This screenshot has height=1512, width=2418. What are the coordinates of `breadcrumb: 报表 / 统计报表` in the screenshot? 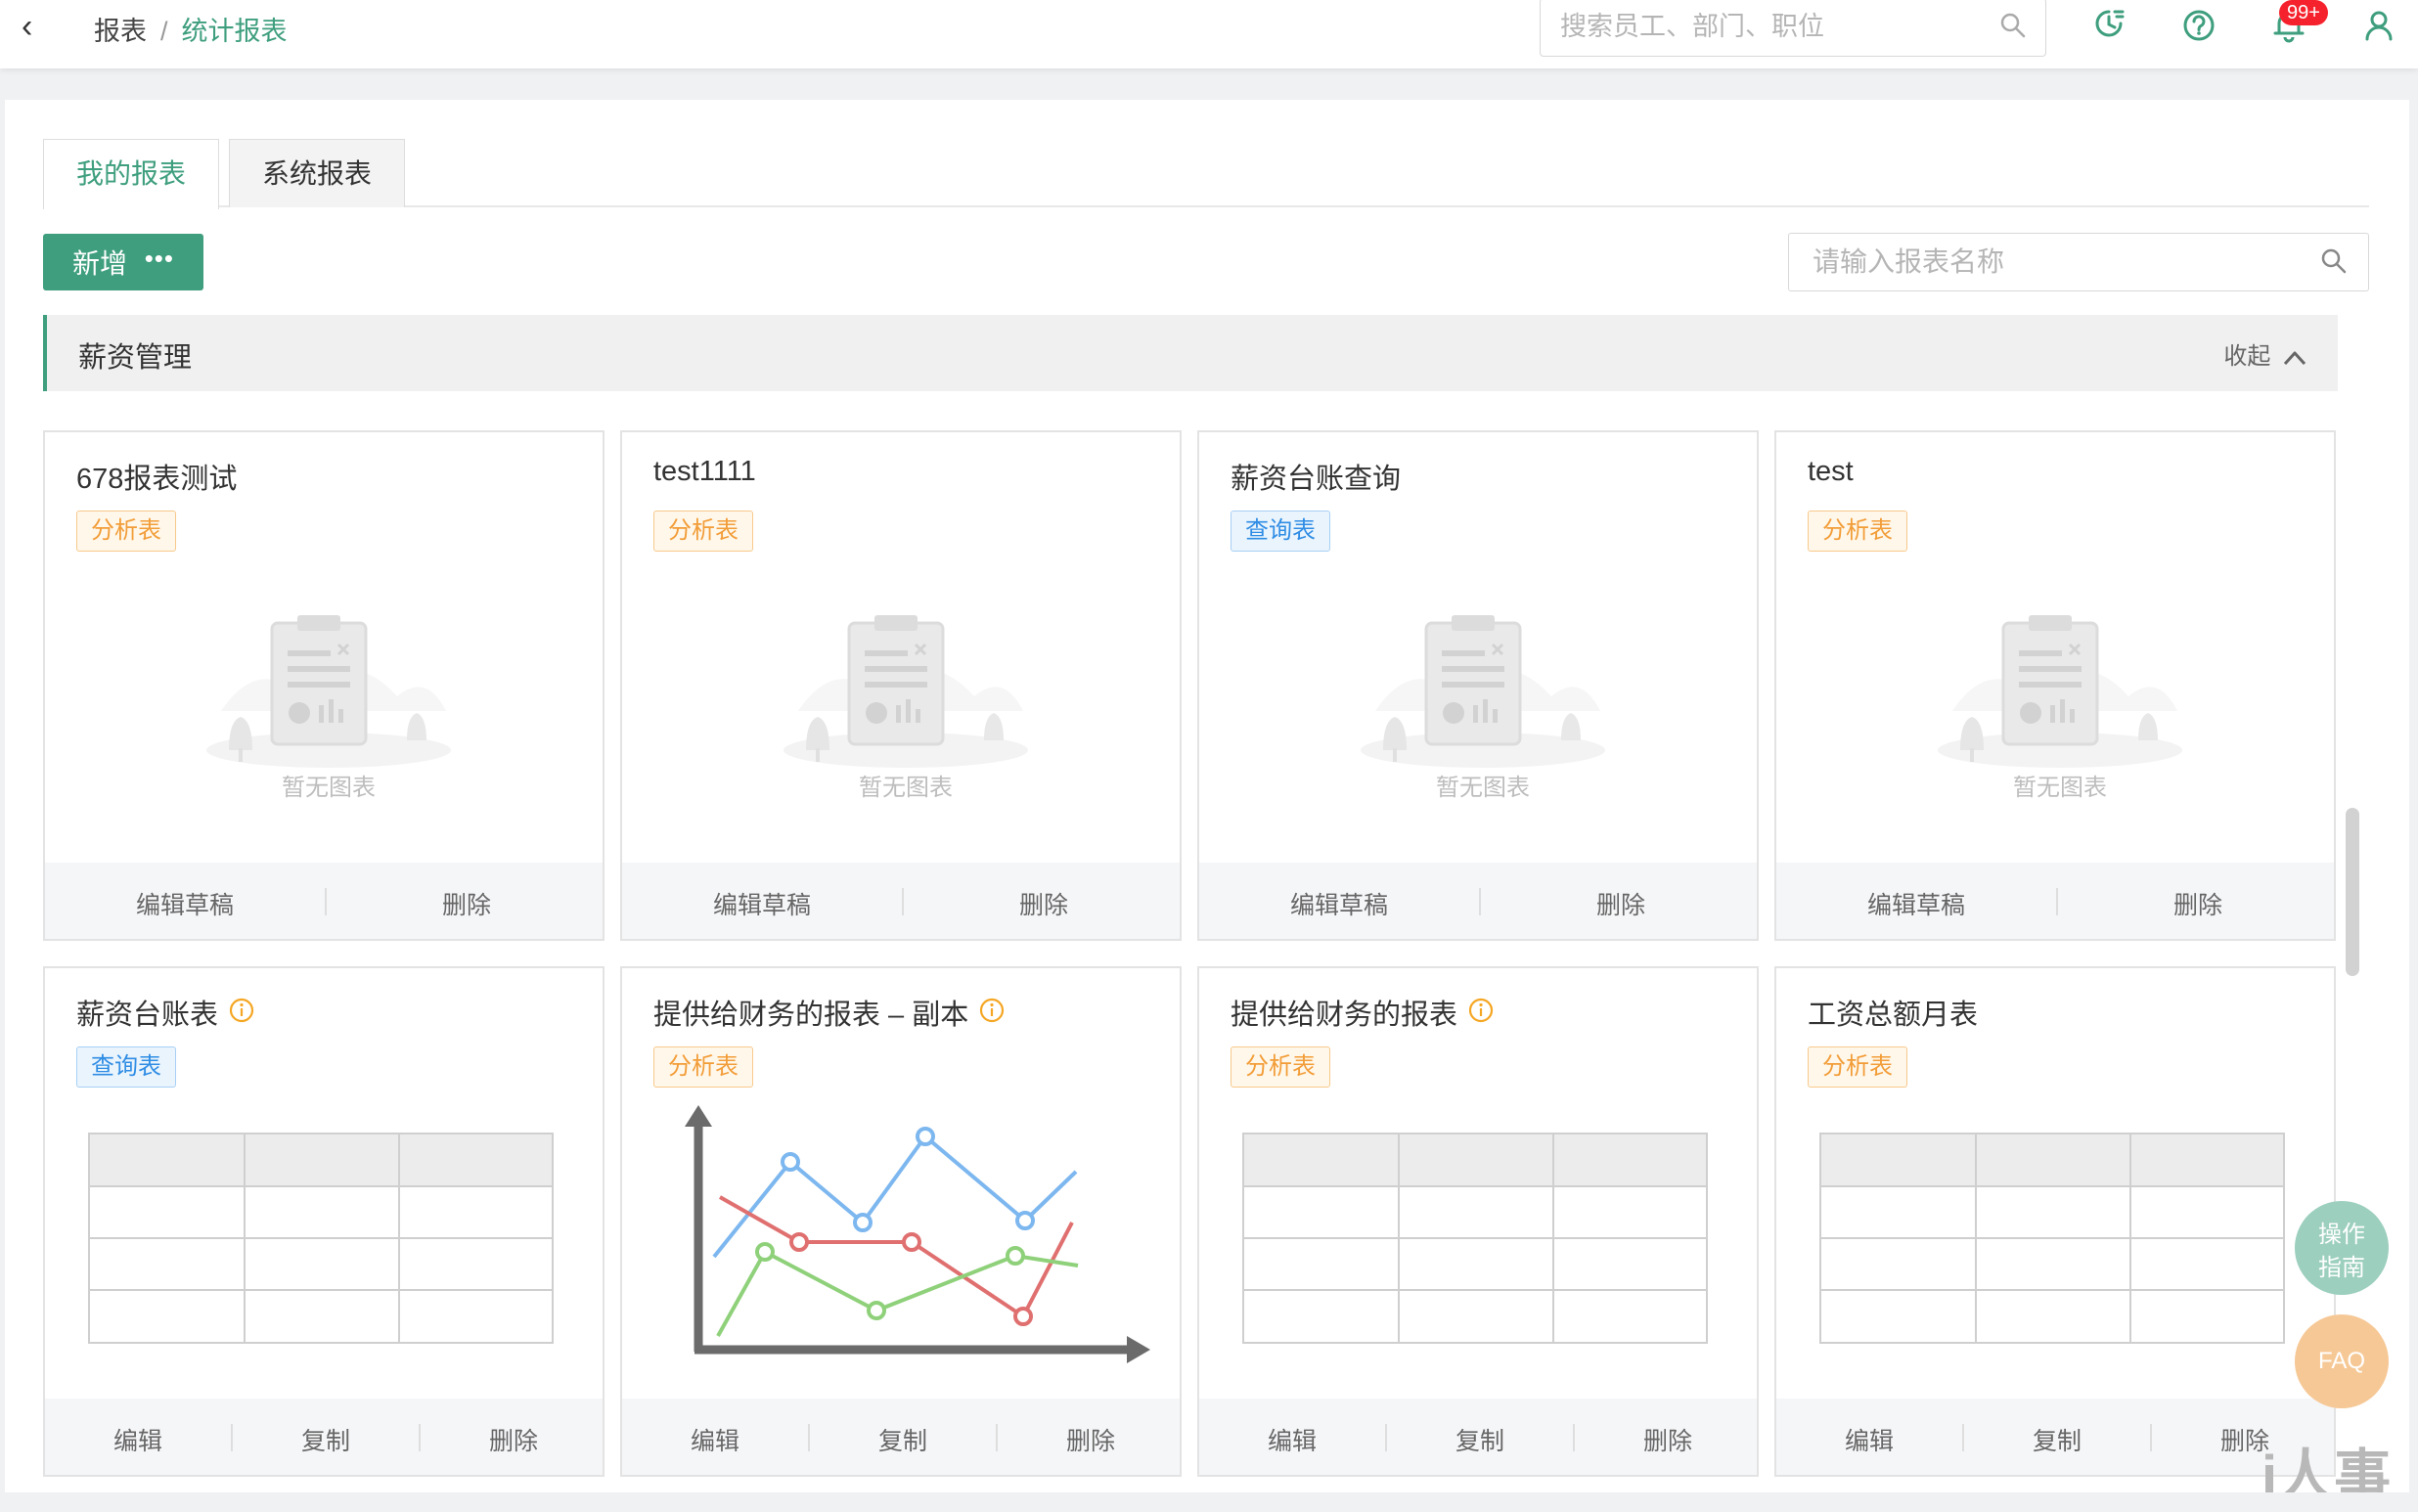 It's located at (191, 29).